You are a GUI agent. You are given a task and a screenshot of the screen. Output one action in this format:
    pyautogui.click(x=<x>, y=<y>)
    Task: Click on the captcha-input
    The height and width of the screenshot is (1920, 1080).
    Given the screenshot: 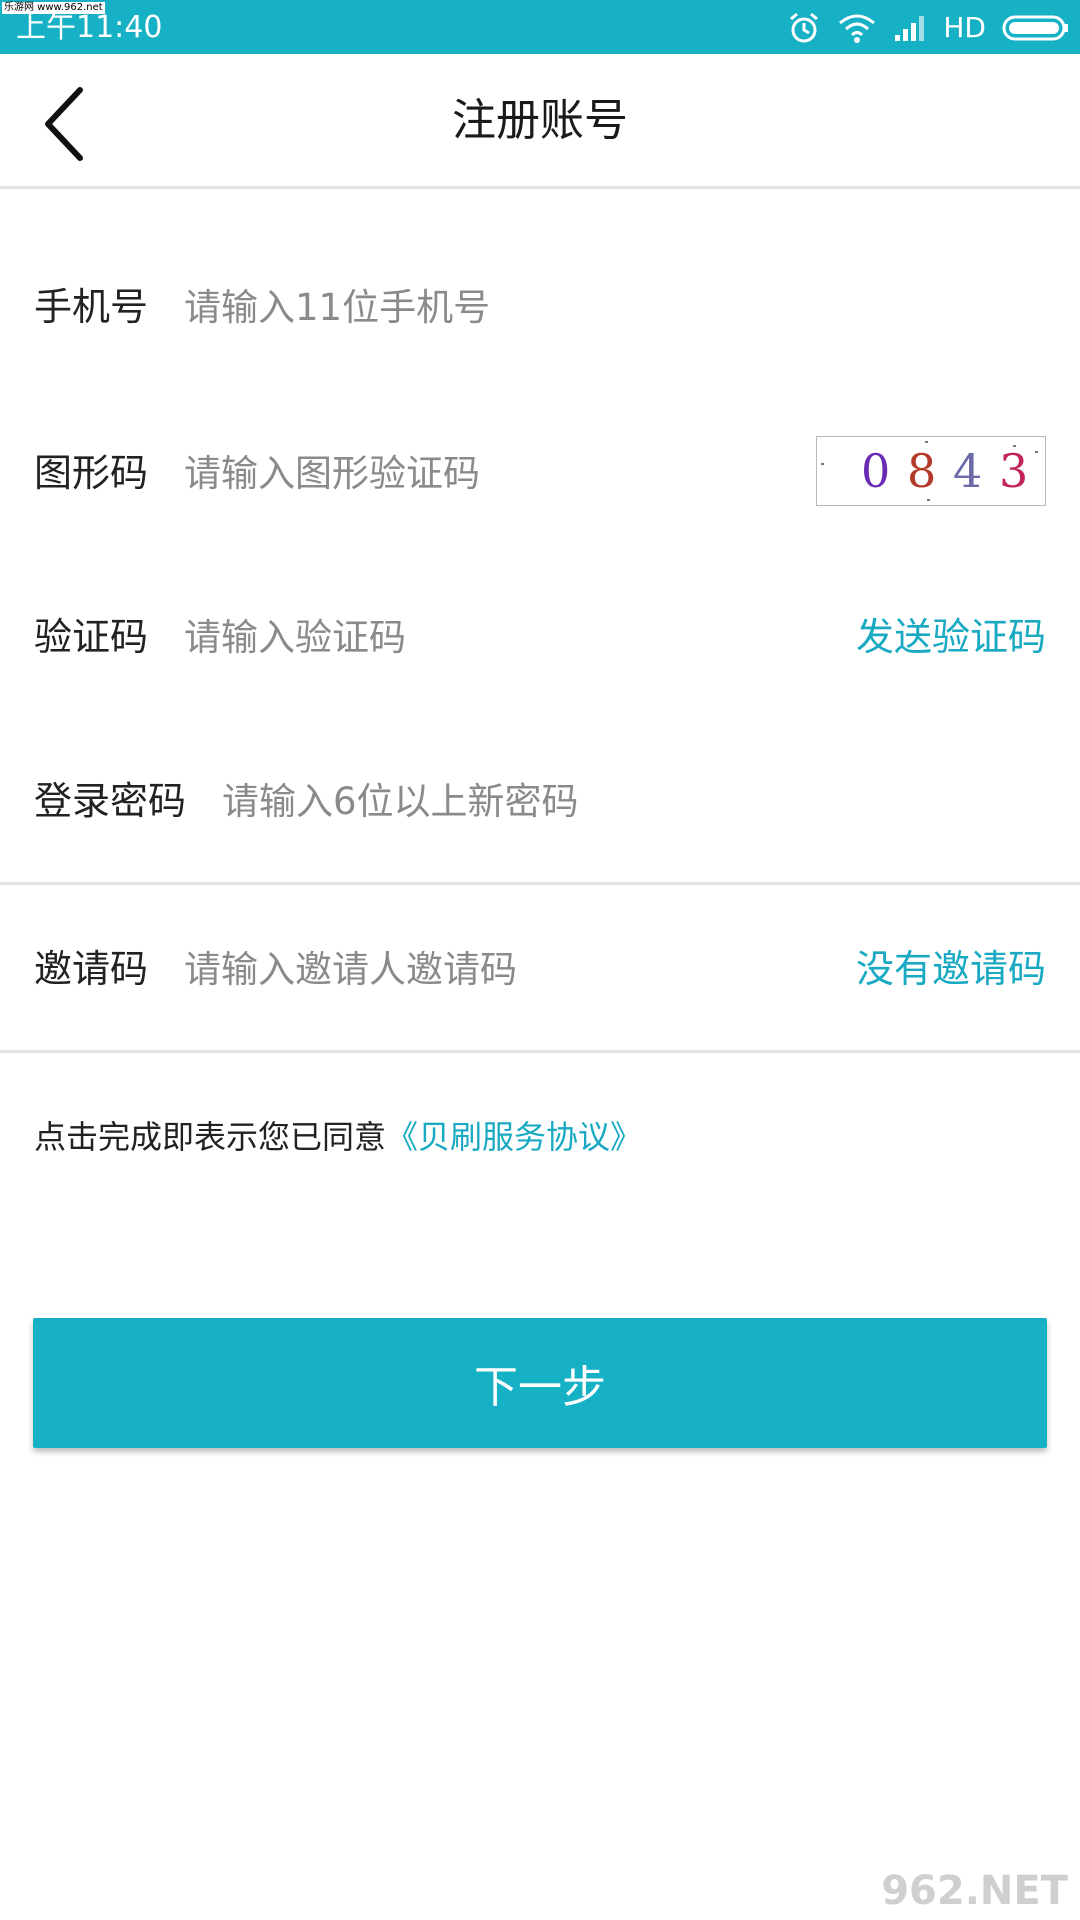 What is the action you would take?
    pyautogui.click(x=484, y=473)
    